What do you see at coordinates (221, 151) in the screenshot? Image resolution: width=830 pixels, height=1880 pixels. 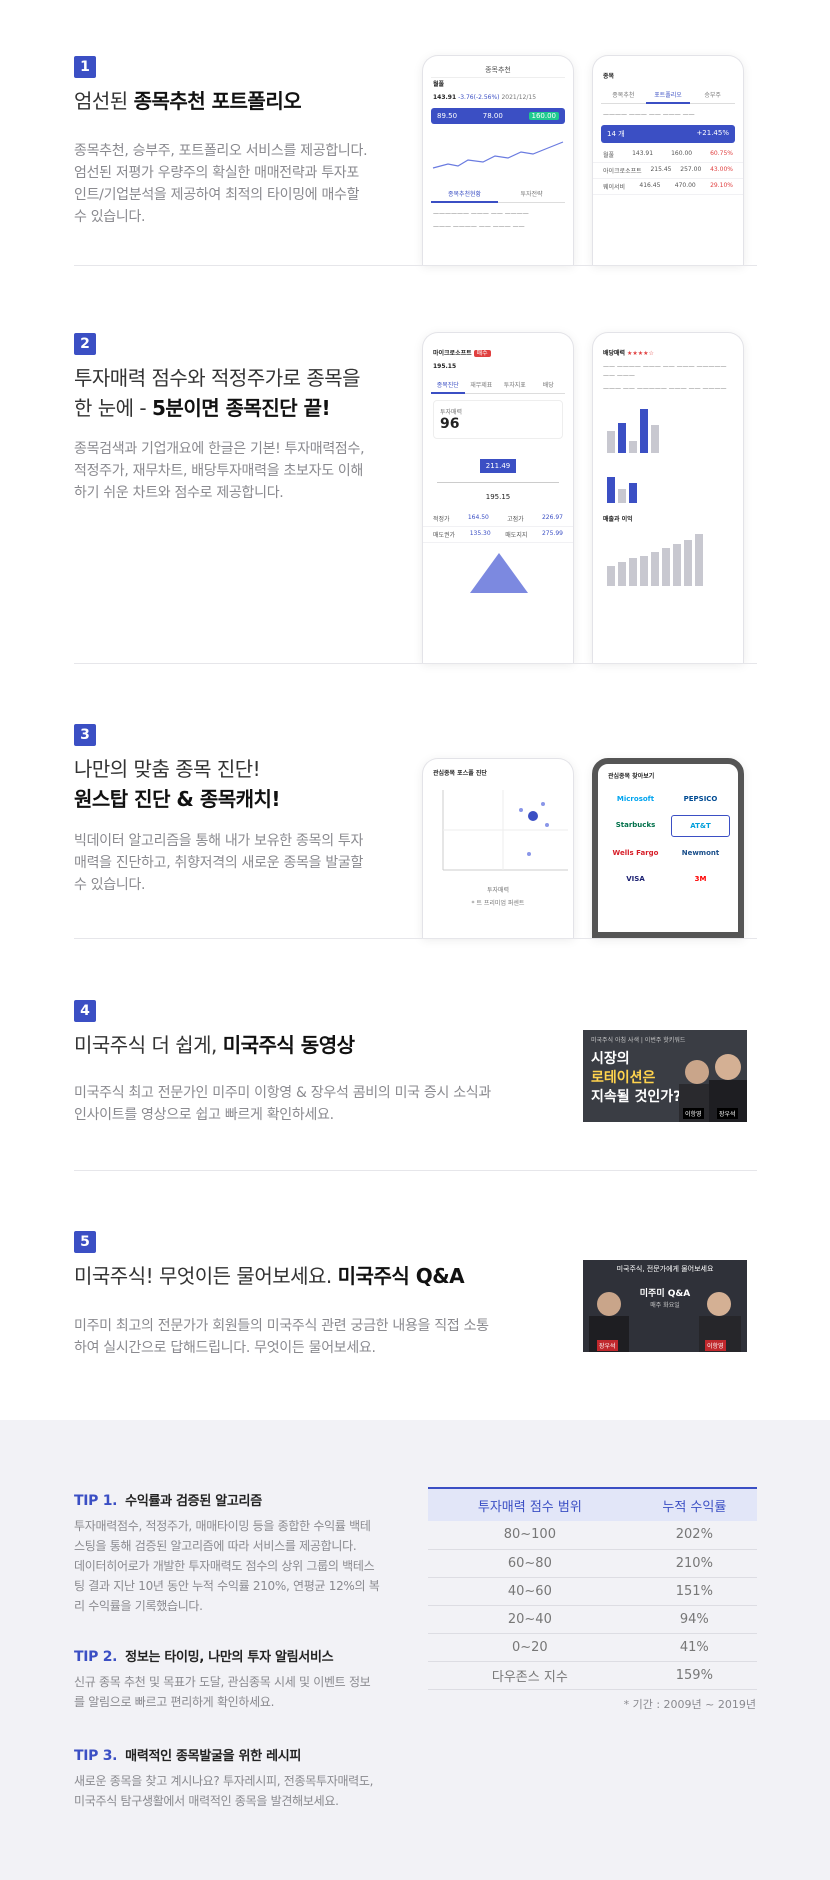 I see `desc-line: 종목추천, 승부주, 포트폴리오 서비스를 제공합니다.` at bounding box center [221, 151].